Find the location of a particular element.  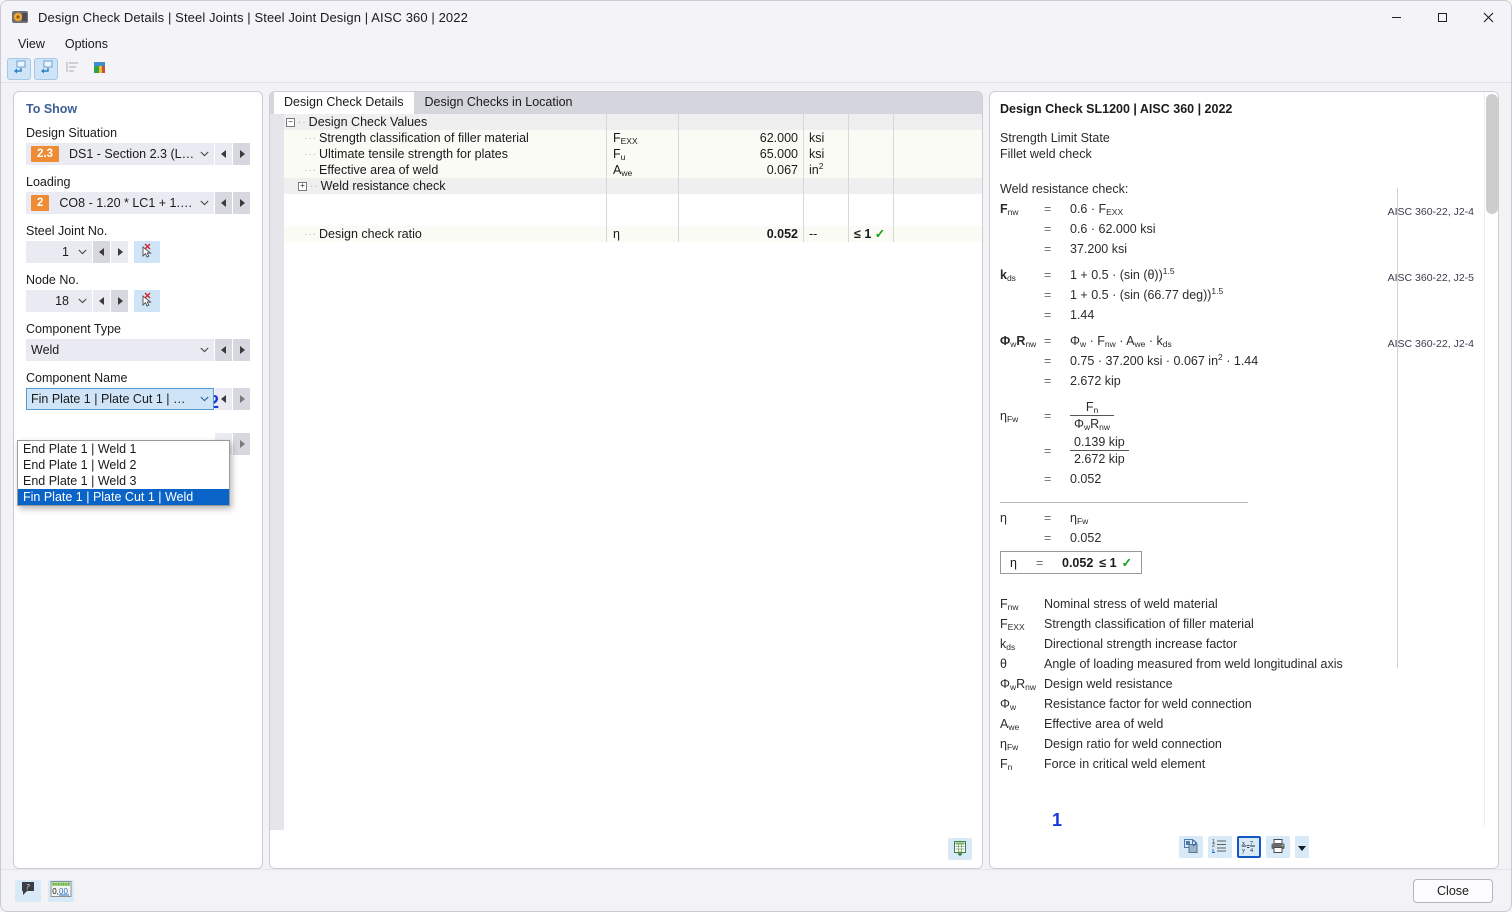

legend-row: Fn Force in critical weld element is located at coordinates (1249, 764).